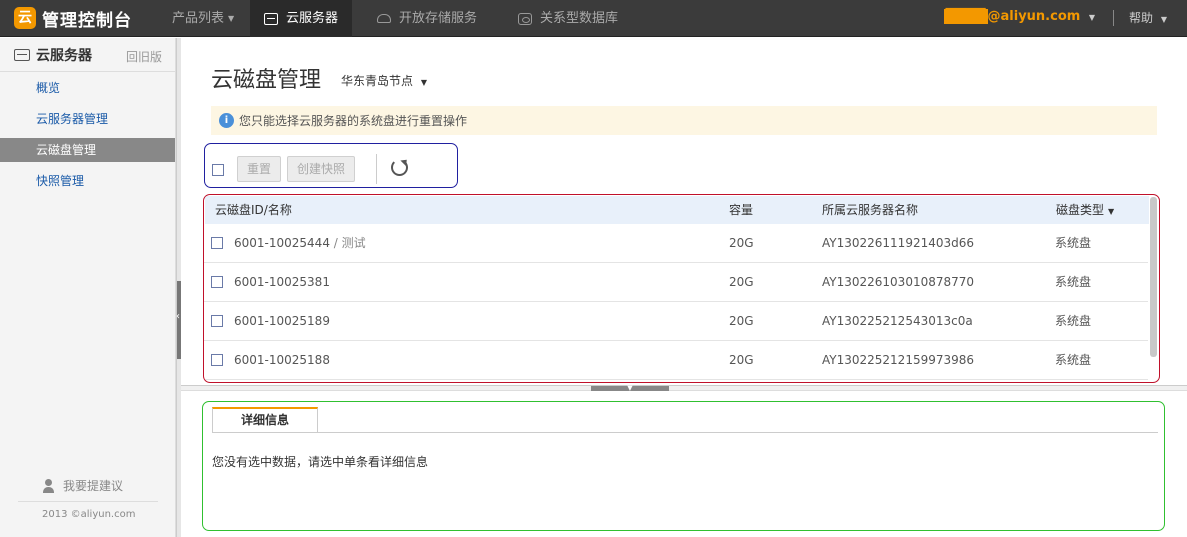 Image resolution: width=1187 pixels, height=537 pixels. I want to click on help-menu: 帮助 ▼, so click(1148, 19).